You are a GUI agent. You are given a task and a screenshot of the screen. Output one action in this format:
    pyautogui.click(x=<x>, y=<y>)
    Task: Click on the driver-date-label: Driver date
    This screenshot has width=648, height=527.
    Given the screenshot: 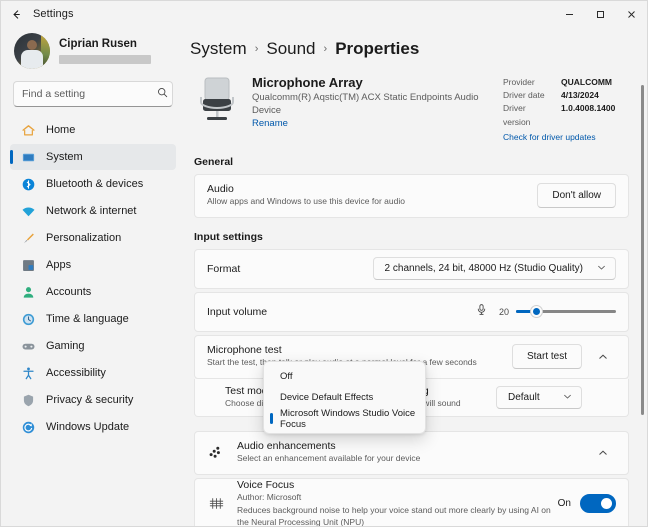 What is the action you would take?
    pyautogui.click(x=524, y=95)
    